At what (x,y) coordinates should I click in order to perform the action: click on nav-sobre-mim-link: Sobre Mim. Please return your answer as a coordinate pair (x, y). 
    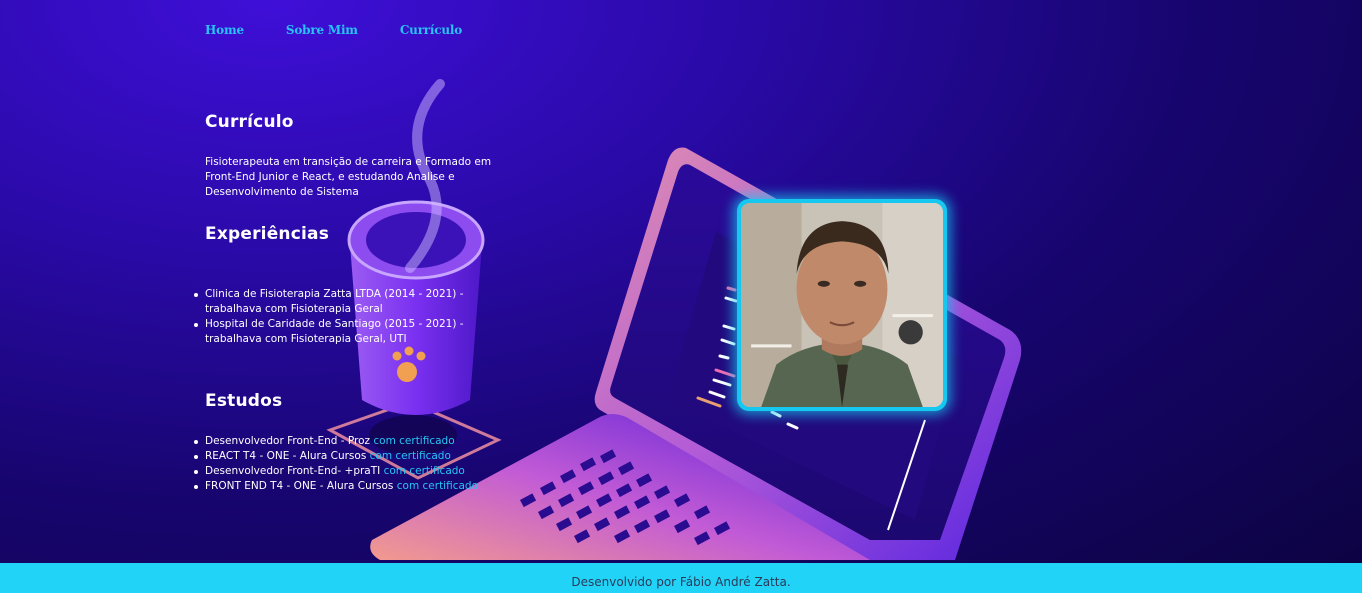
    Looking at the image, I should click on (322, 30).